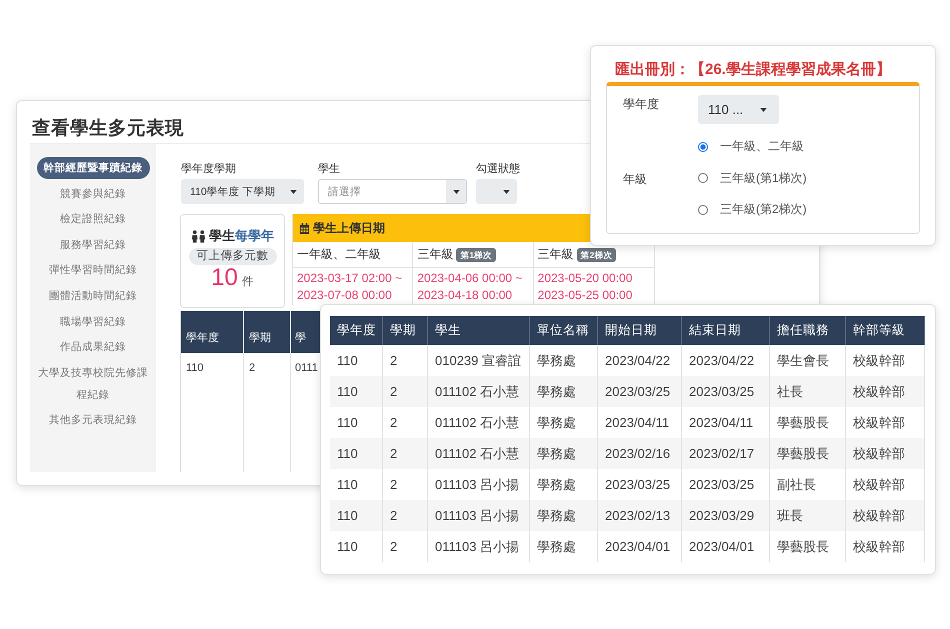  What do you see at coordinates (108, 128) in the screenshot?
I see `page-title: 查看學生多元表現` at bounding box center [108, 128].